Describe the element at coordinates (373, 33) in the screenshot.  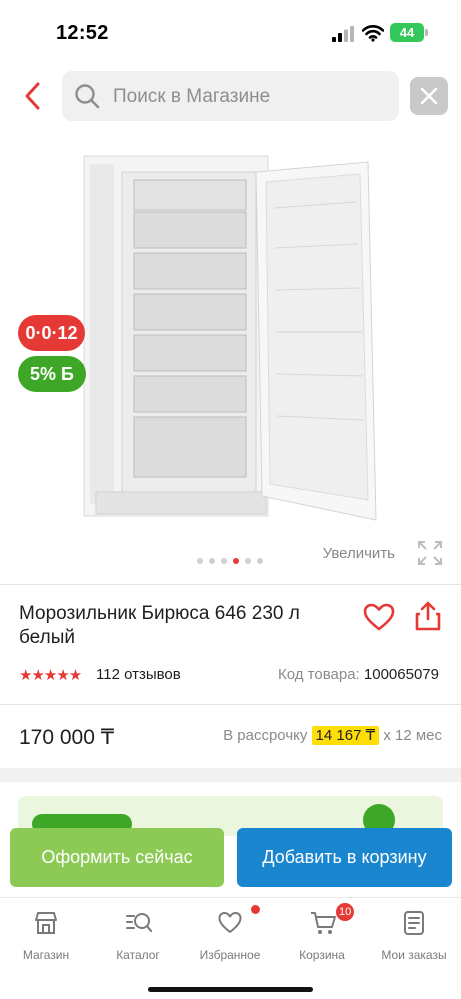
I see `wifi-icon` at that location.